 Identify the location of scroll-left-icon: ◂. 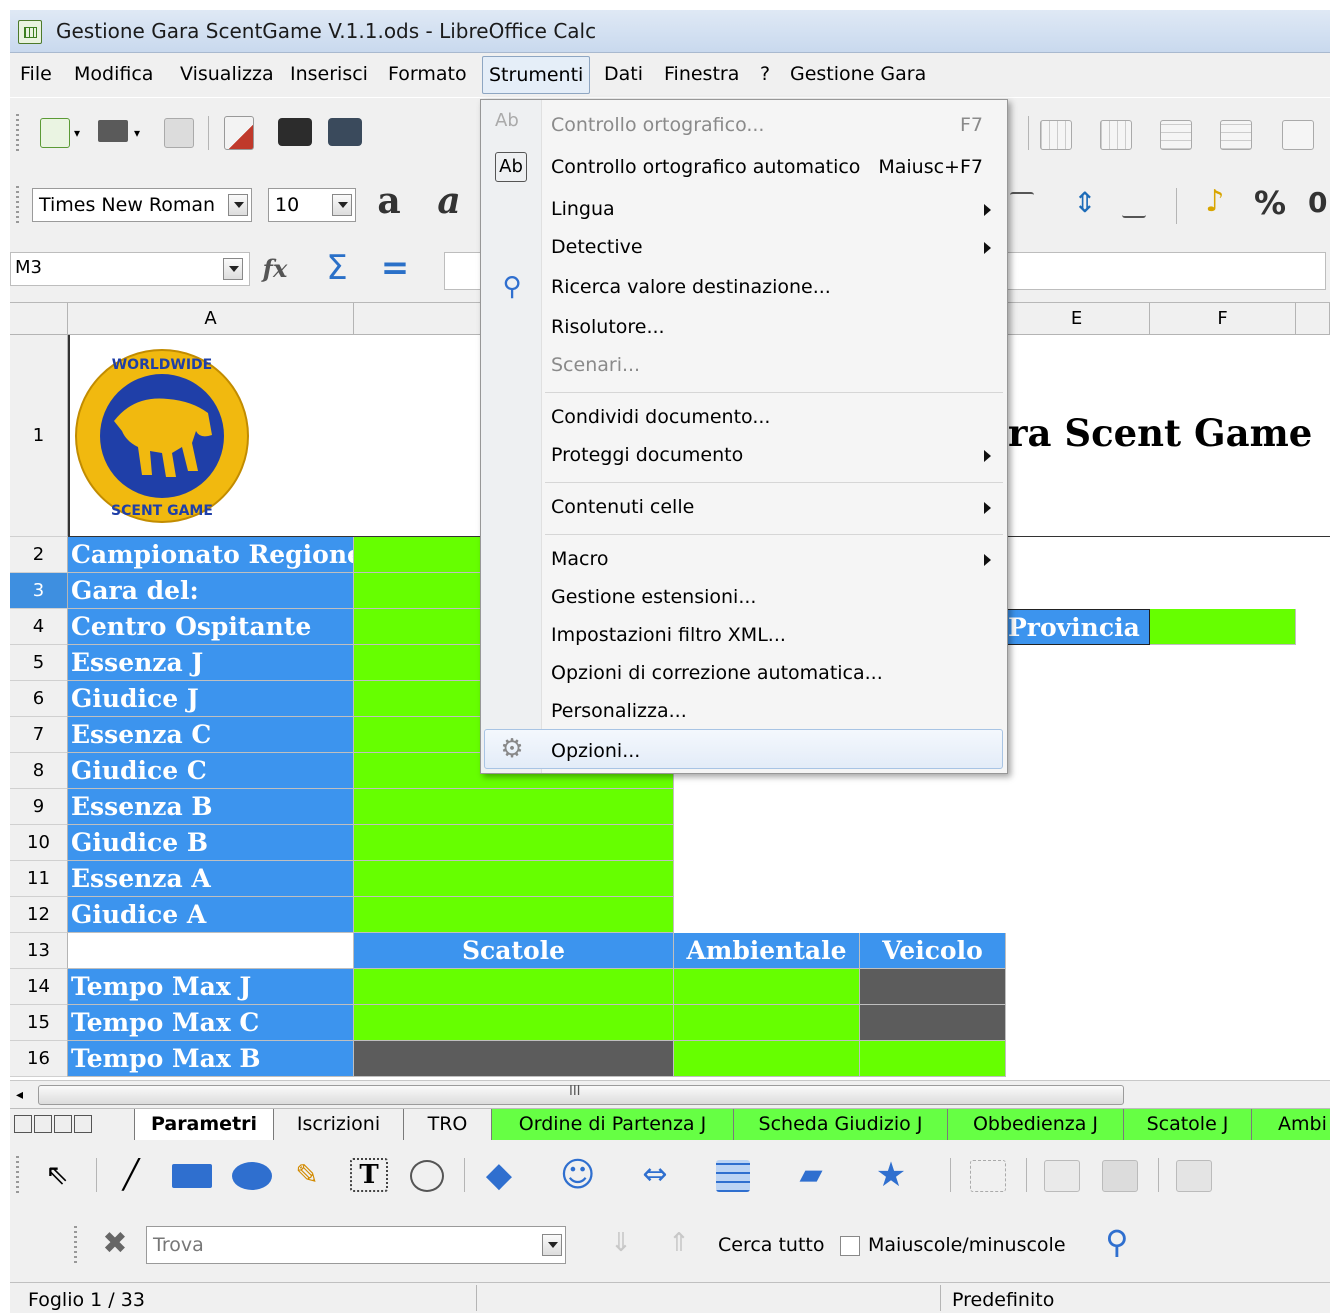
(19, 1095).